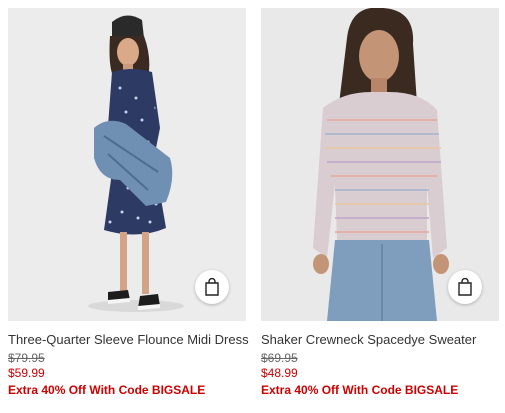 The width and height of the screenshot is (505, 413). Describe the element at coordinates (279, 358) in the screenshot. I see `original-price: $69.95` at that location.